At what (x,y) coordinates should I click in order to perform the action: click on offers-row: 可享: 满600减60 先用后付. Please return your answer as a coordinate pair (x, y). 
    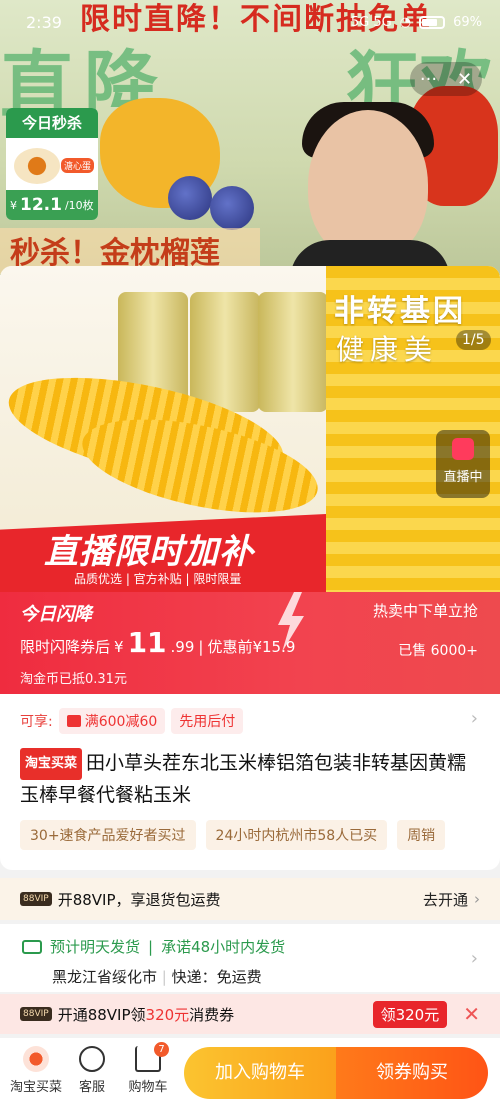
    Looking at the image, I should click on (132, 721).